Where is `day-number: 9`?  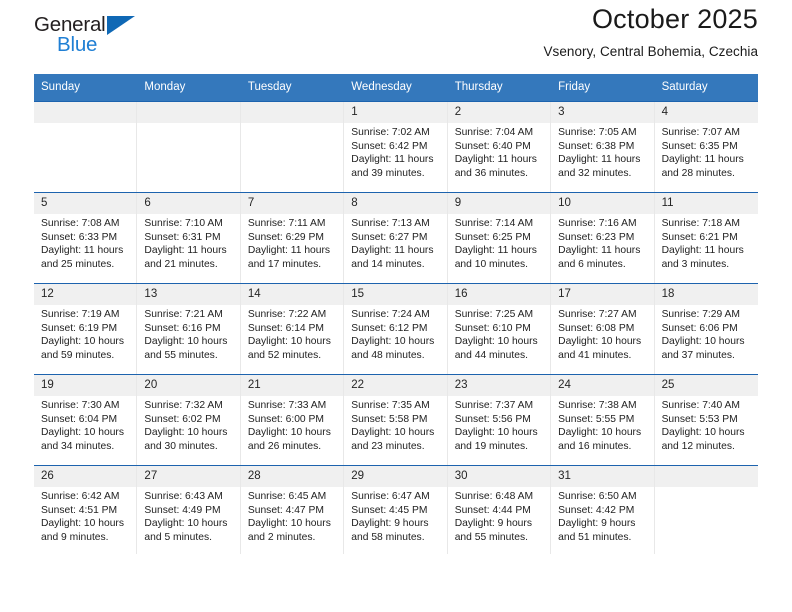 day-number: 9 is located at coordinates (499, 203).